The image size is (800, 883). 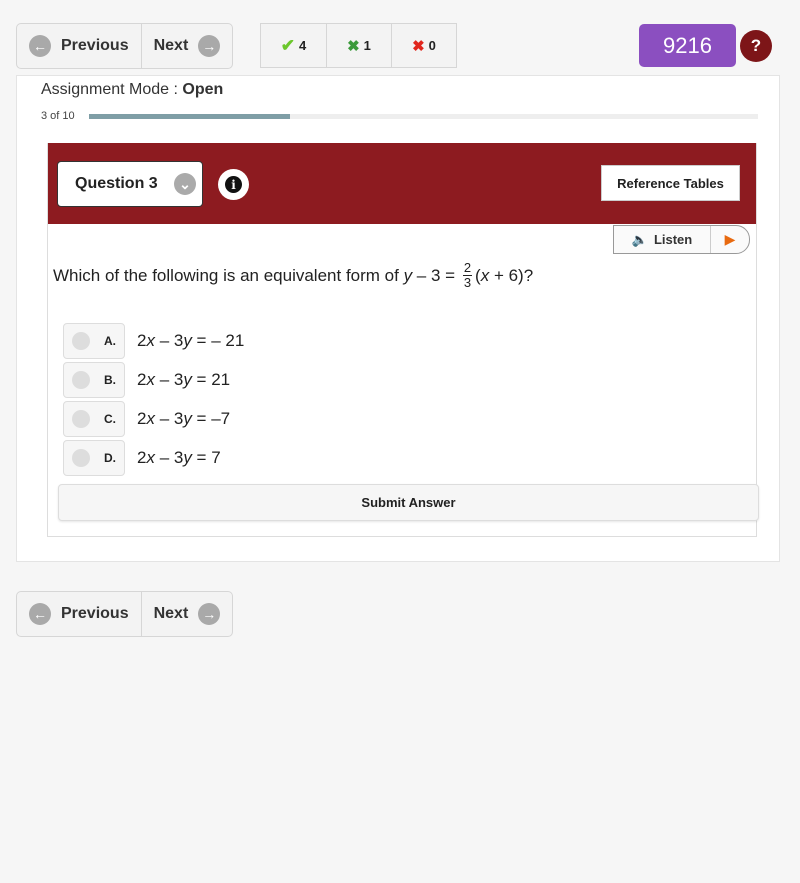 What do you see at coordinates (423, 116) in the screenshot?
I see `progress-bar` at bounding box center [423, 116].